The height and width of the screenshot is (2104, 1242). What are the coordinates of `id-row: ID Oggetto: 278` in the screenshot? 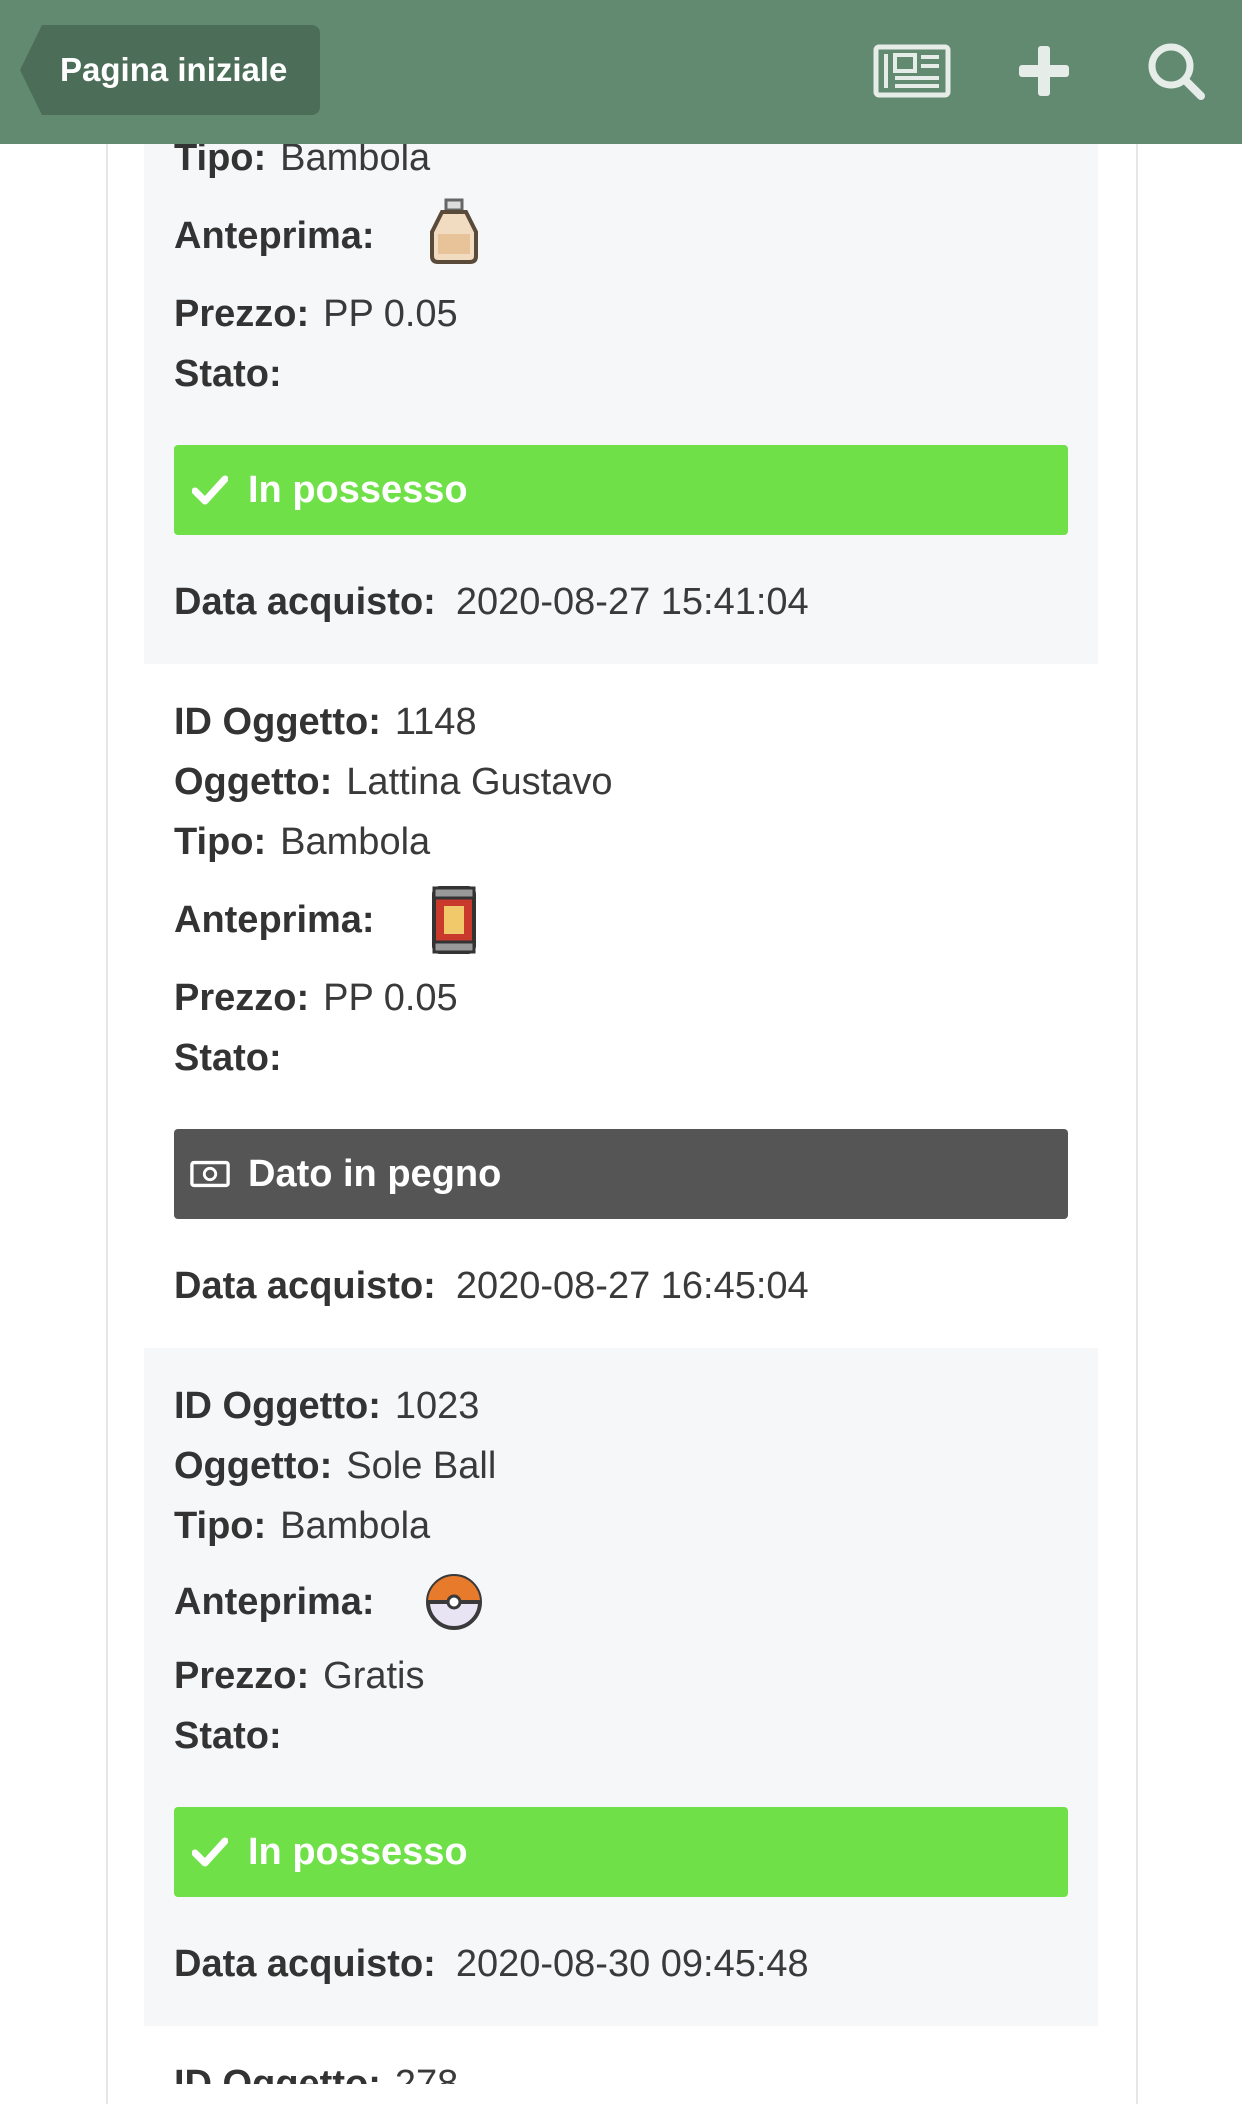 It's located at (316, 2073).